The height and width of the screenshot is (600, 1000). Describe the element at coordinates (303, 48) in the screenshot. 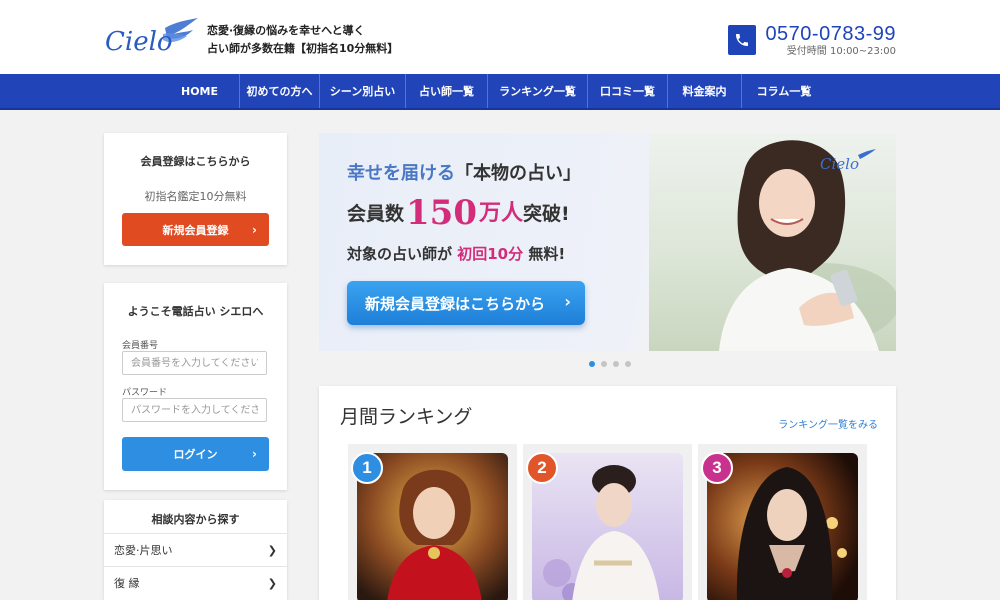

I see `tagline-line2: 占い師が多数在籍【初指名10分無料】` at that location.